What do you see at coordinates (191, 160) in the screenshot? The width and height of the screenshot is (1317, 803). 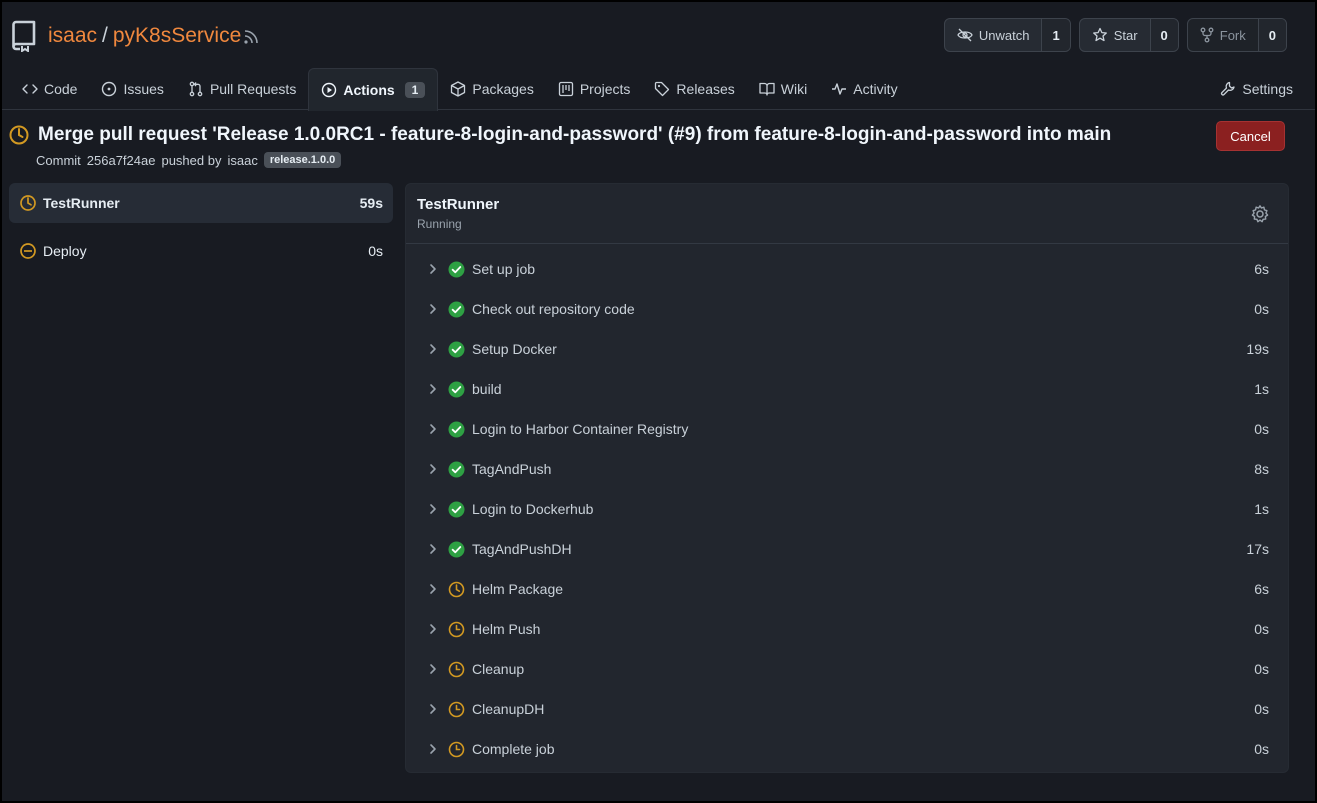 I see `pushed-by-text: pushed by` at bounding box center [191, 160].